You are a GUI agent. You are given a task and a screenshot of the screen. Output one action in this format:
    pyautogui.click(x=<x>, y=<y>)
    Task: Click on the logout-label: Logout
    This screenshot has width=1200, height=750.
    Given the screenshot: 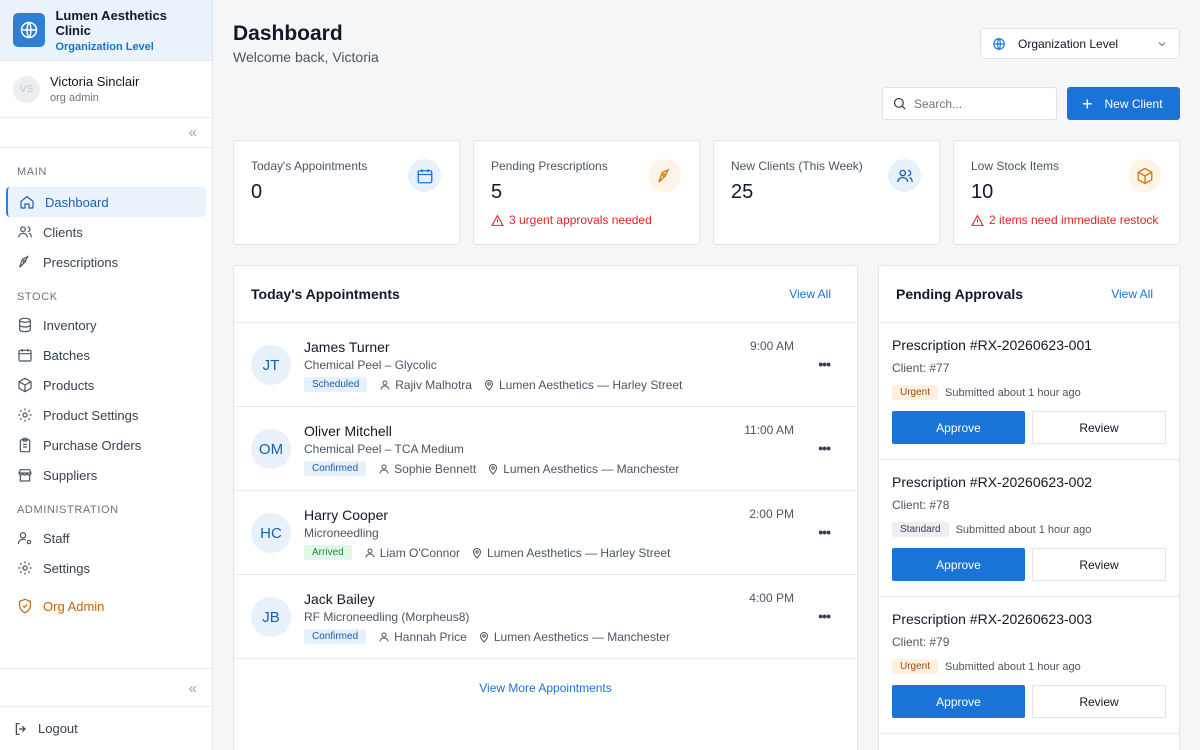 What is the action you would take?
    pyautogui.click(x=58, y=728)
    